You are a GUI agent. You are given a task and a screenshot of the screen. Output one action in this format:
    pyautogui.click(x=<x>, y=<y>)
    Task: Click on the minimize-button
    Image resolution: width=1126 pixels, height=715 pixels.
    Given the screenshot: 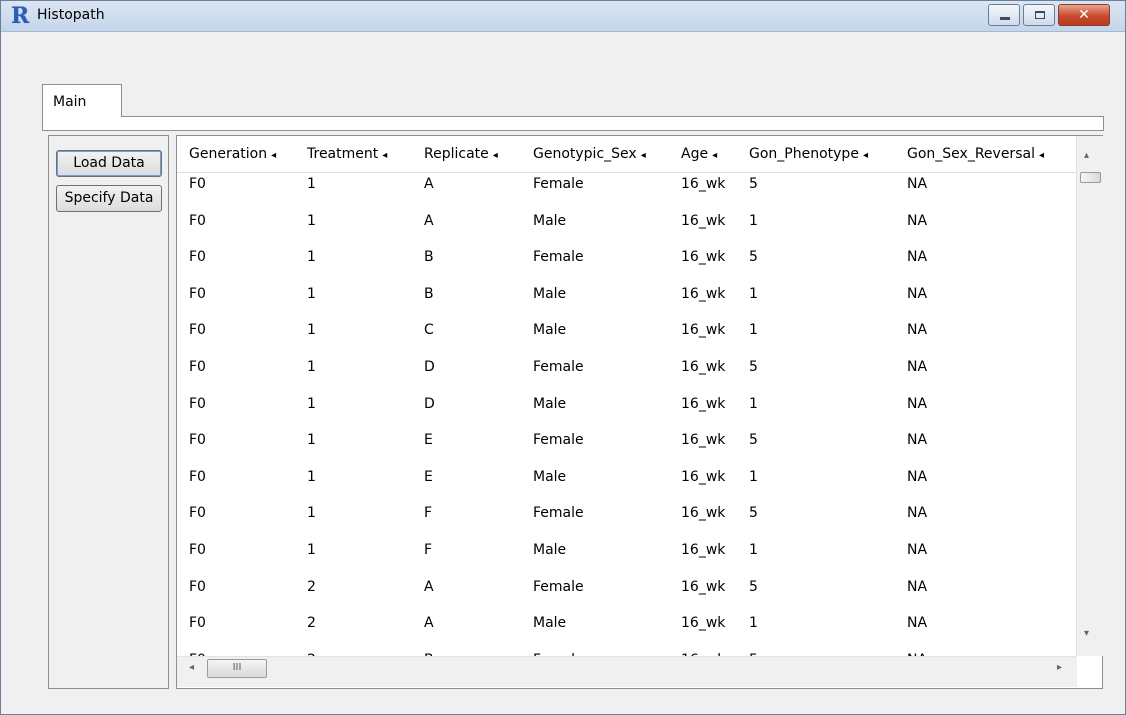 What is the action you would take?
    pyautogui.click(x=1004, y=15)
    